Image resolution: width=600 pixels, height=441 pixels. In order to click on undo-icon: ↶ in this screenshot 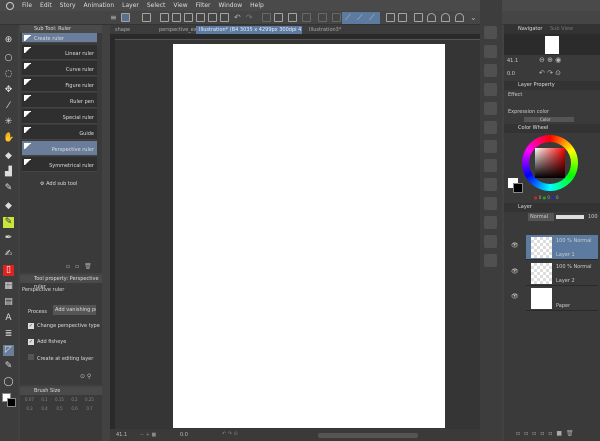, I will do `click(238, 17)`.